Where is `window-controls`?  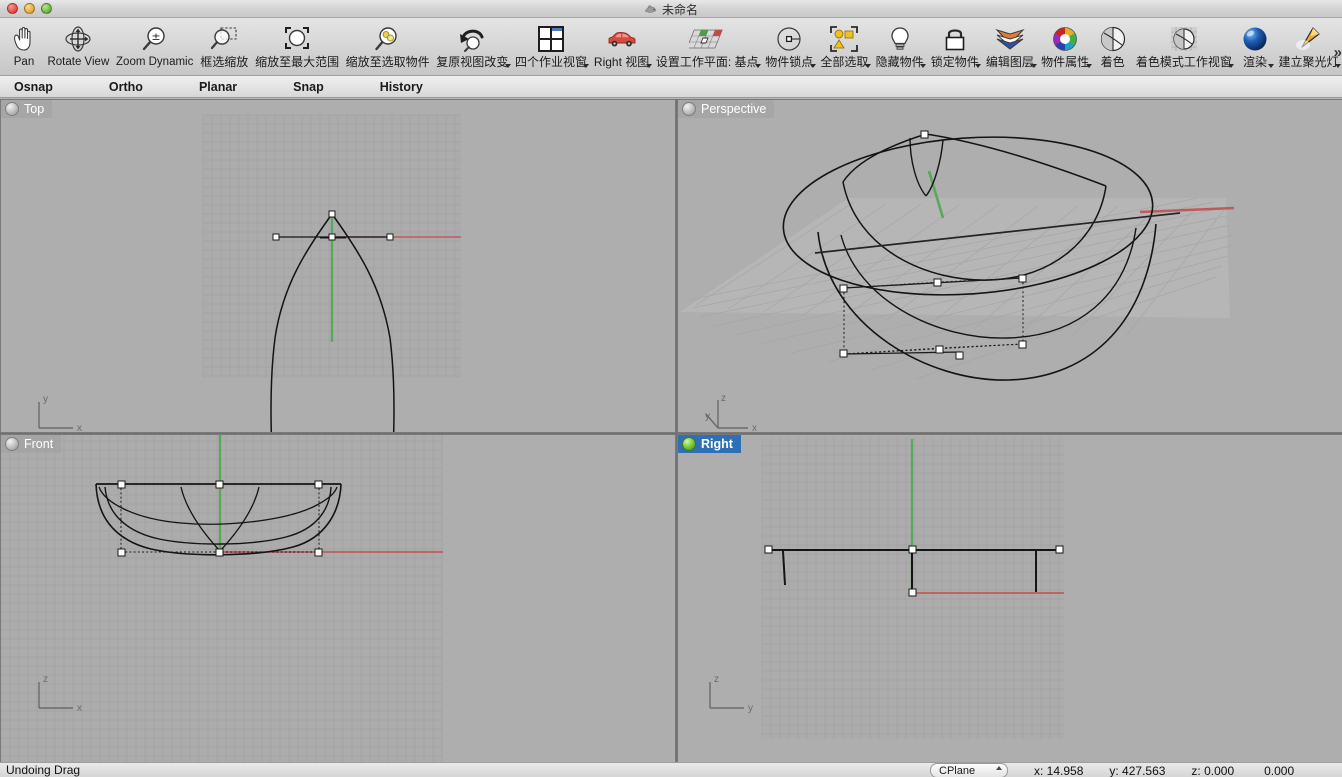 window-controls is located at coordinates (26, 8).